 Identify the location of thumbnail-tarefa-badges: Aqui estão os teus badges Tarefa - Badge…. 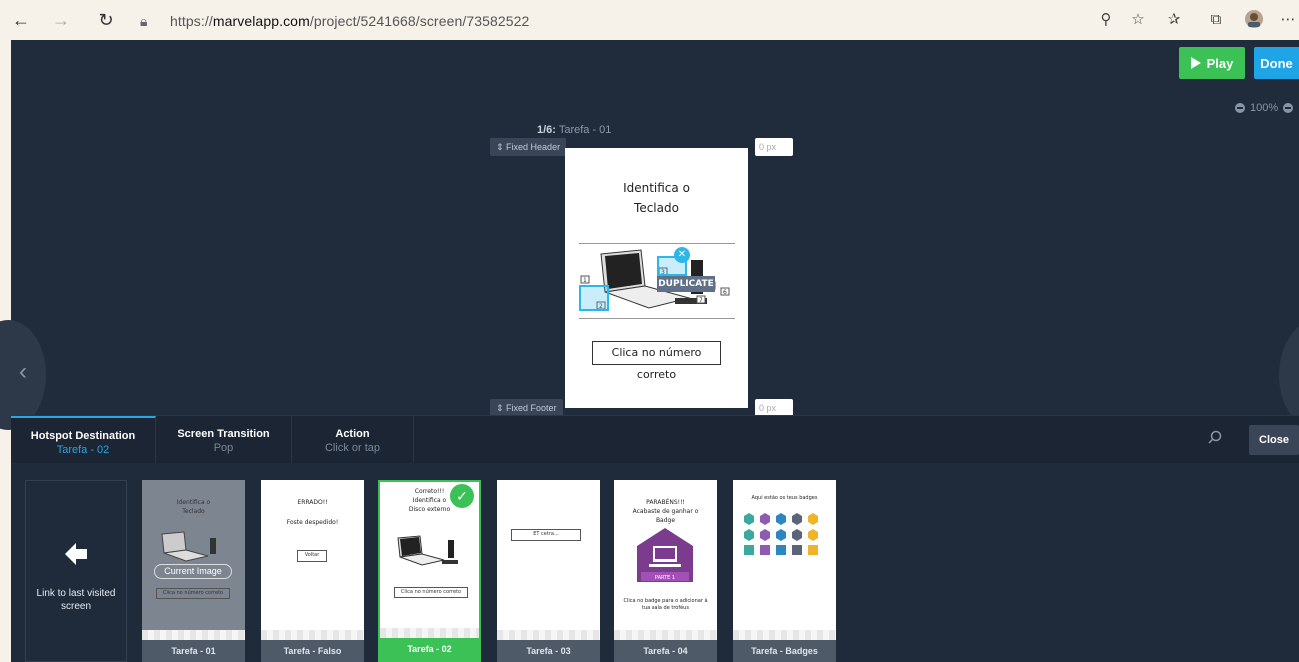
(784, 571).